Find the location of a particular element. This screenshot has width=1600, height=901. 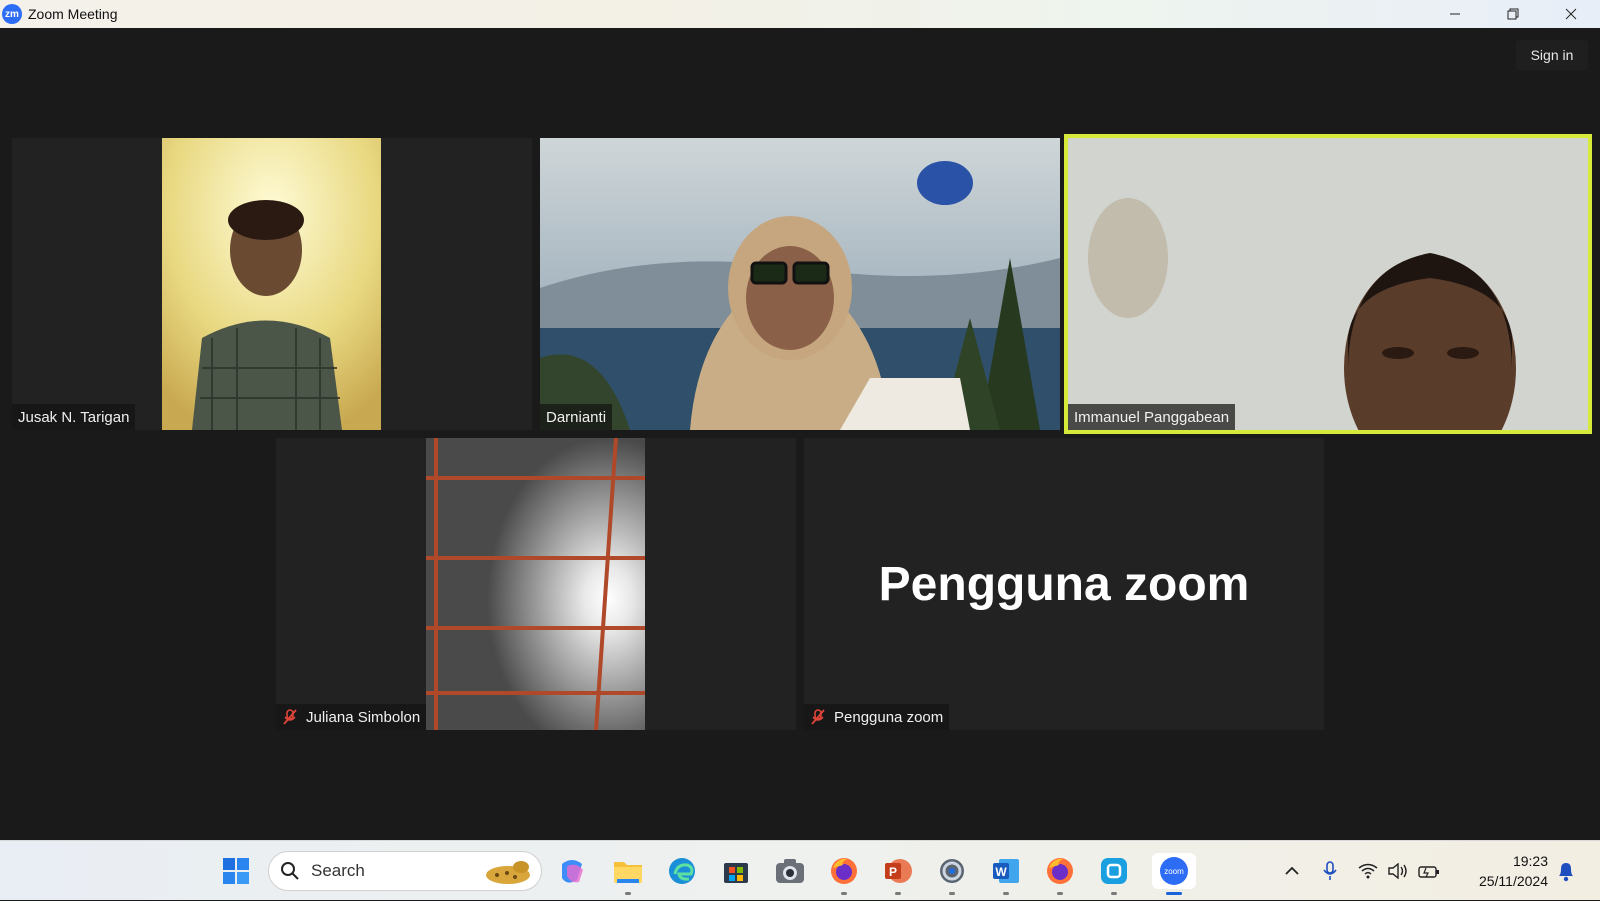

minimize-button is located at coordinates (1455, 14).